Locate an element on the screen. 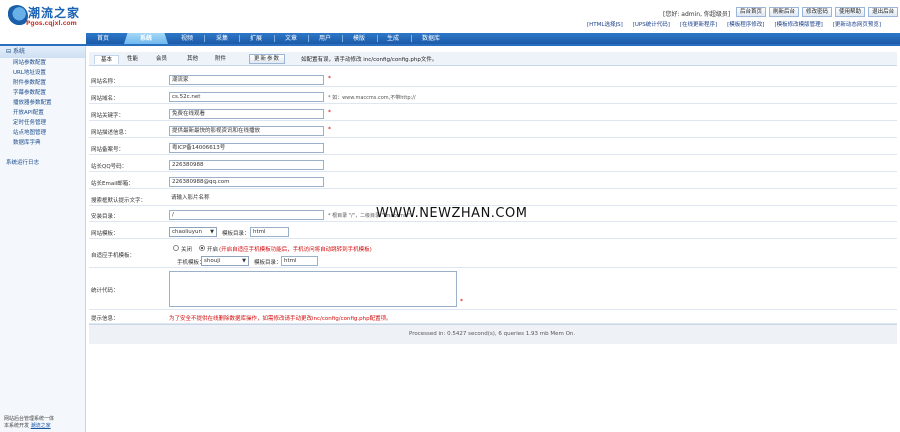 This screenshot has width=900, height=432. sidebar-item-log: 系统运行日志 is located at coordinates (42, 163).